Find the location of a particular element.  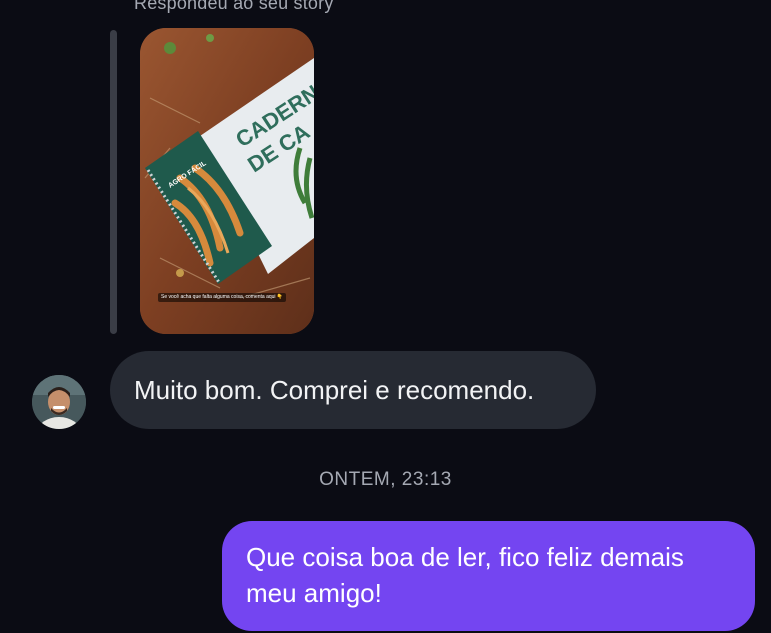

story-reply-caption: Respondeu ao seu story is located at coordinates (234, 6).